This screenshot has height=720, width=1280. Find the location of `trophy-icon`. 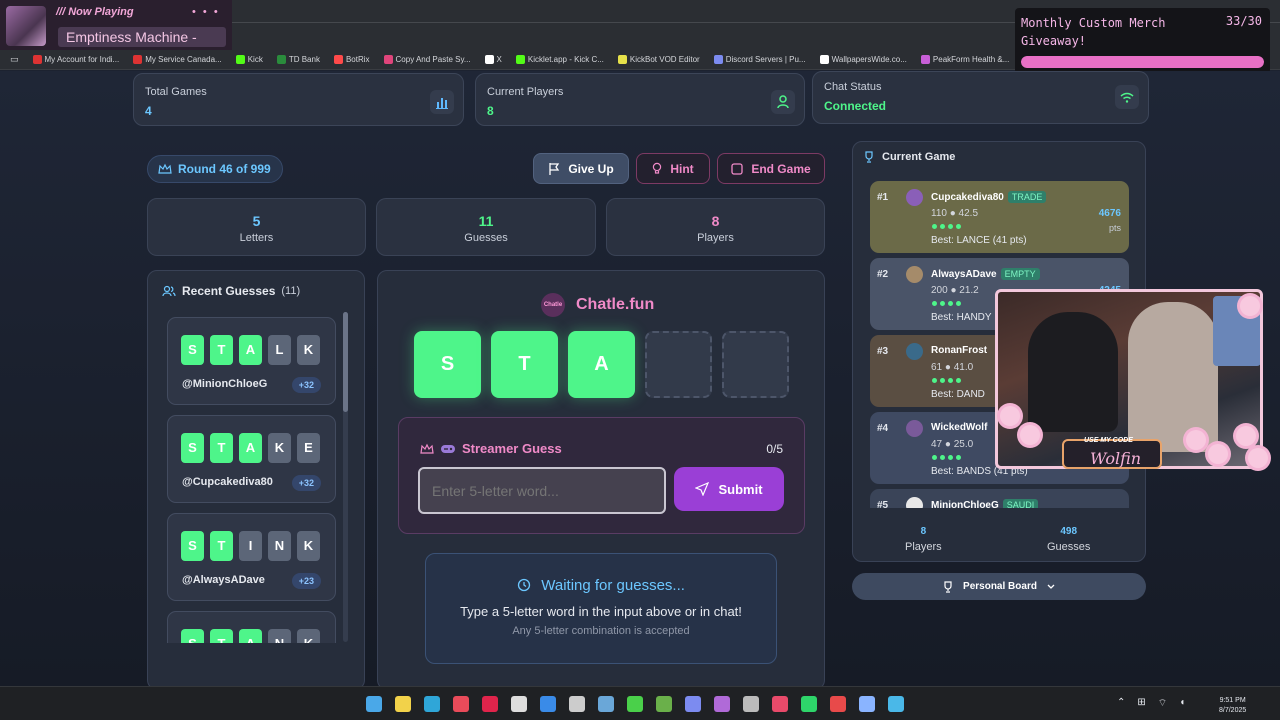

trophy-icon is located at coordinates (948, 586).